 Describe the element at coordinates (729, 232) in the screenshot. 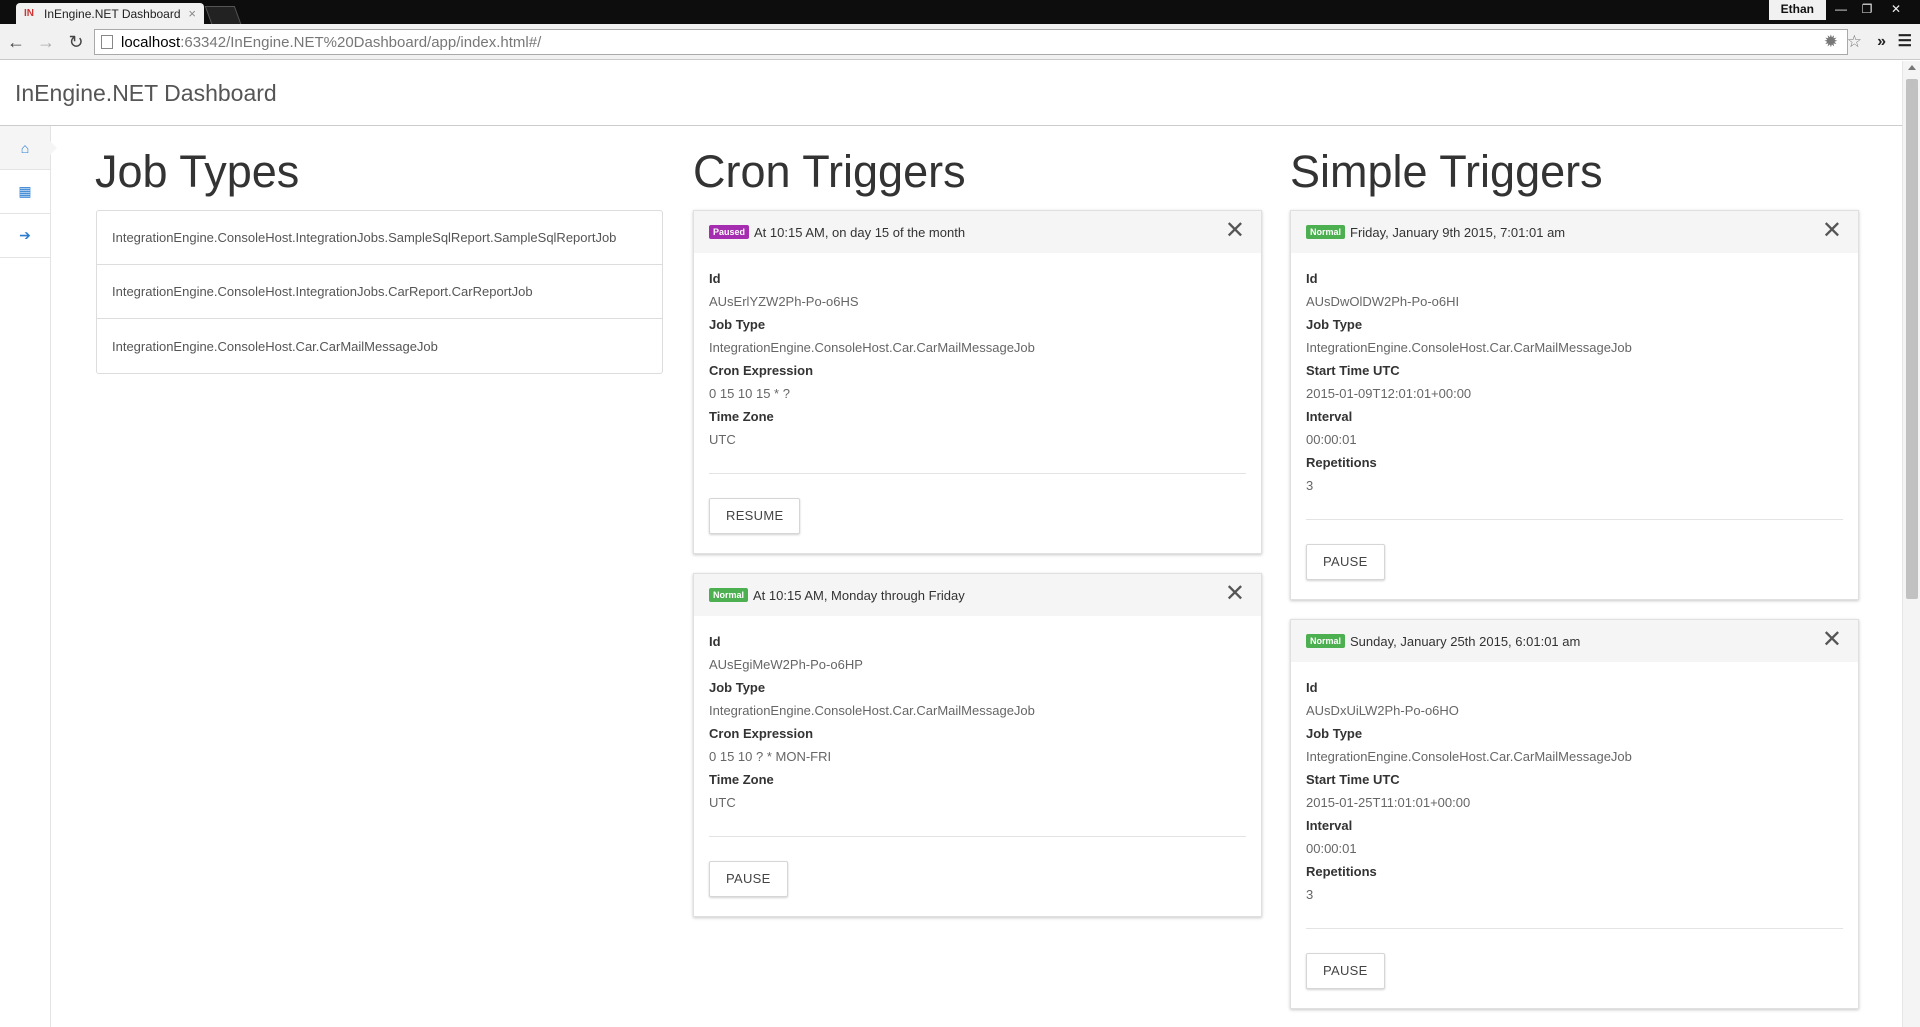

I see `status-badge: Paused` at that location.